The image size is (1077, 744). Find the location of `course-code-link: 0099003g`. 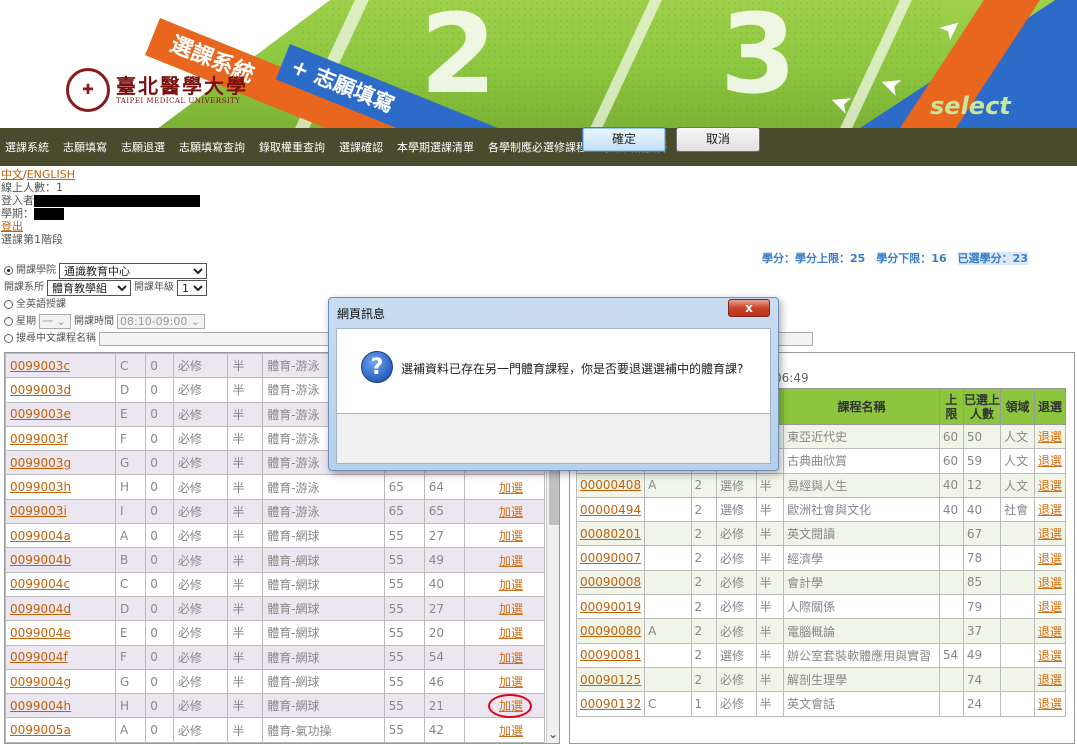

course-code-link: 0099003g is located at coordinates (60, 463).